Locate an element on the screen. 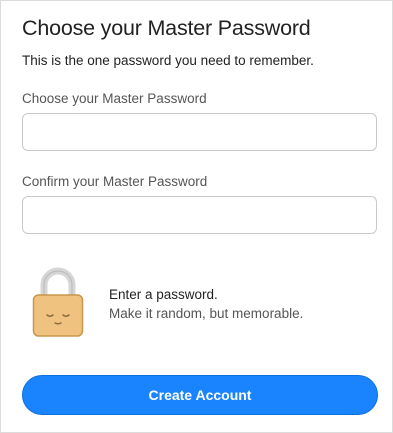 The height and width of the screenshot is (433, 393). hint-body: Make it random, but memorable. is located at coordinates (206, 313).